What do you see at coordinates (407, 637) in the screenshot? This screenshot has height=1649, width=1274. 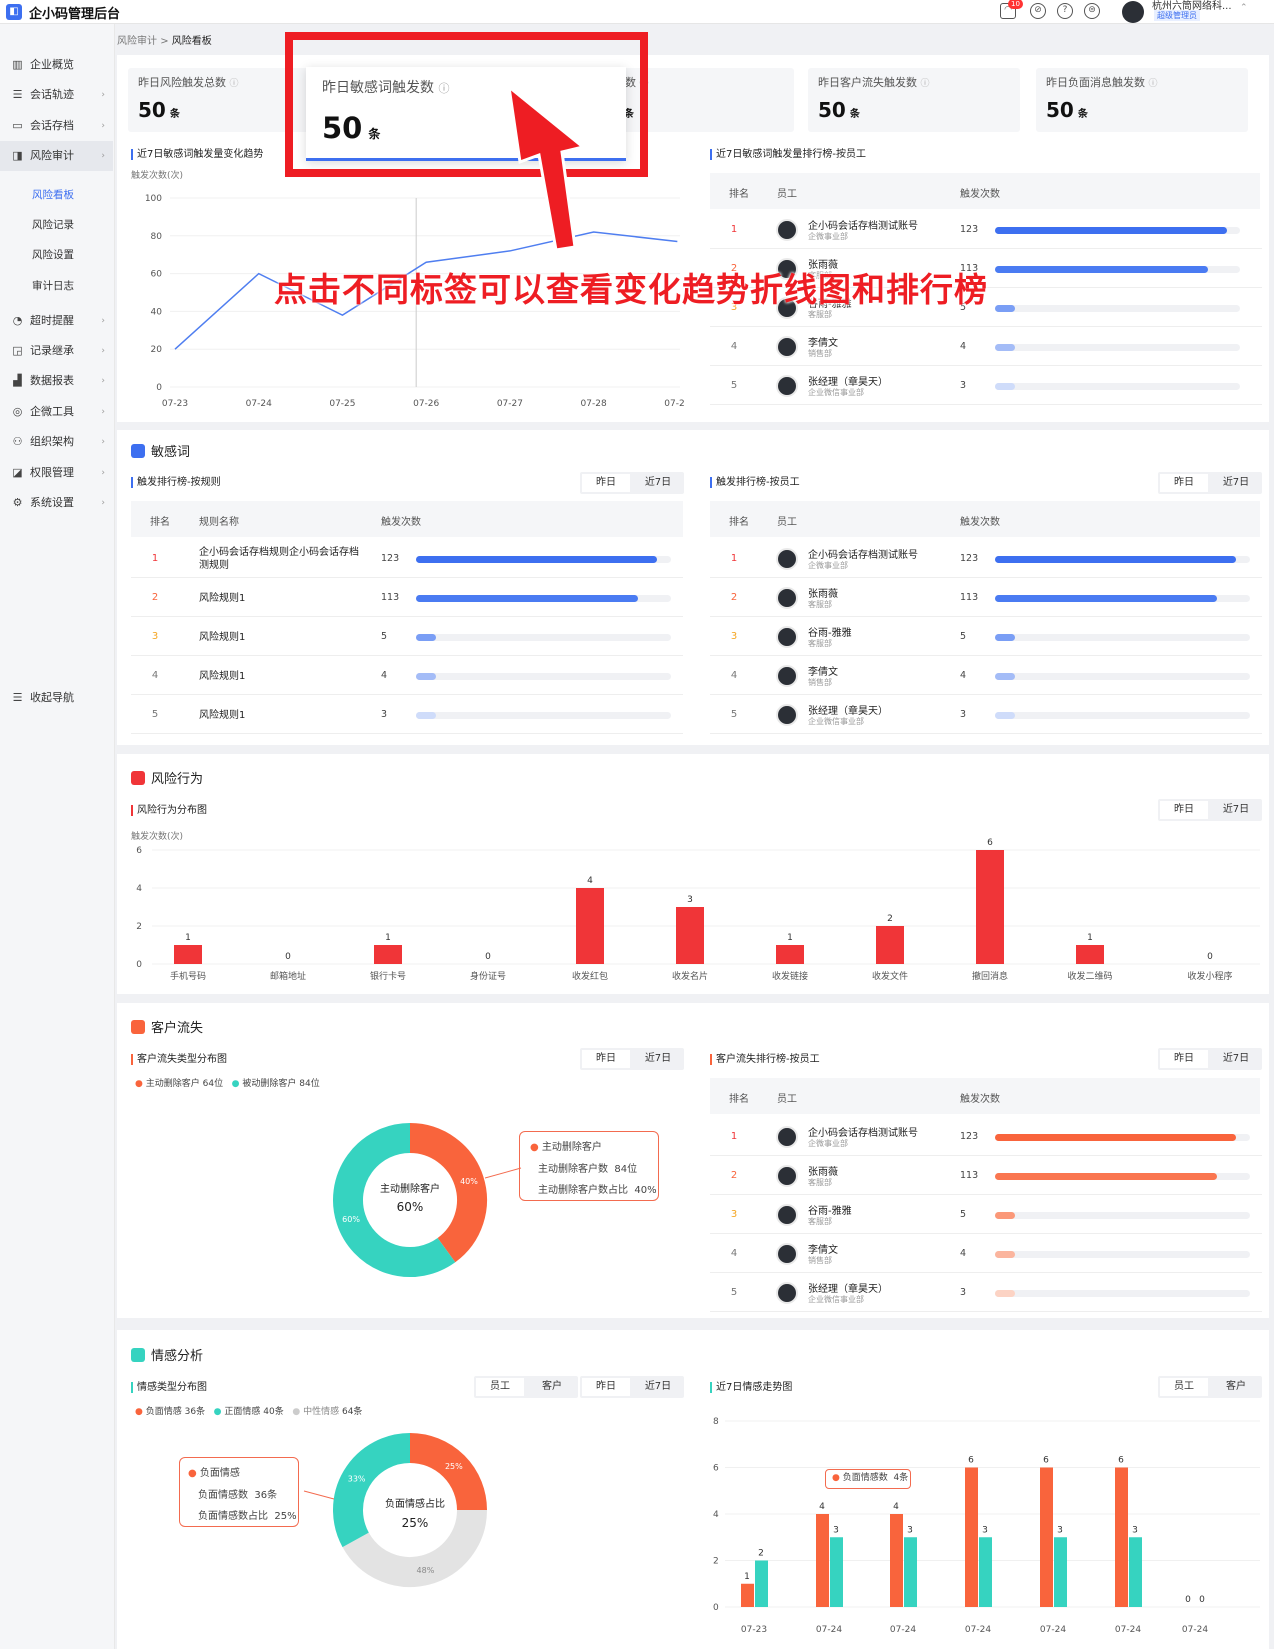 I see `table-row: 3 风险规则1 5` at bounding box center [407, 637].